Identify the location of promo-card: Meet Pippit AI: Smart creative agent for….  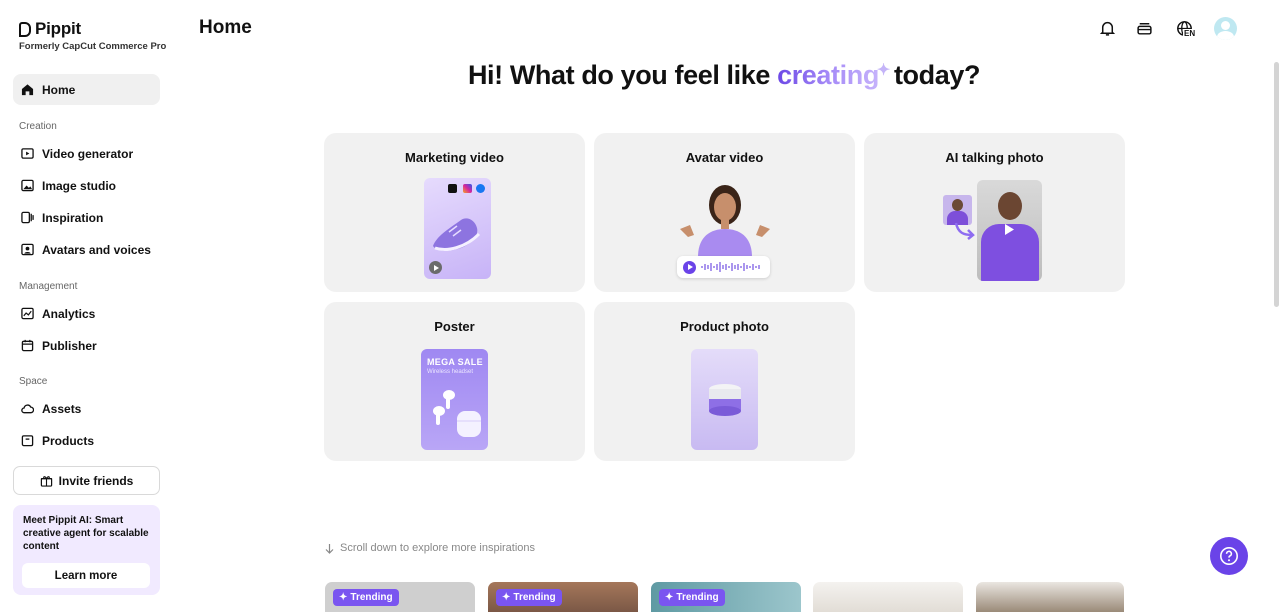
(86, 550).